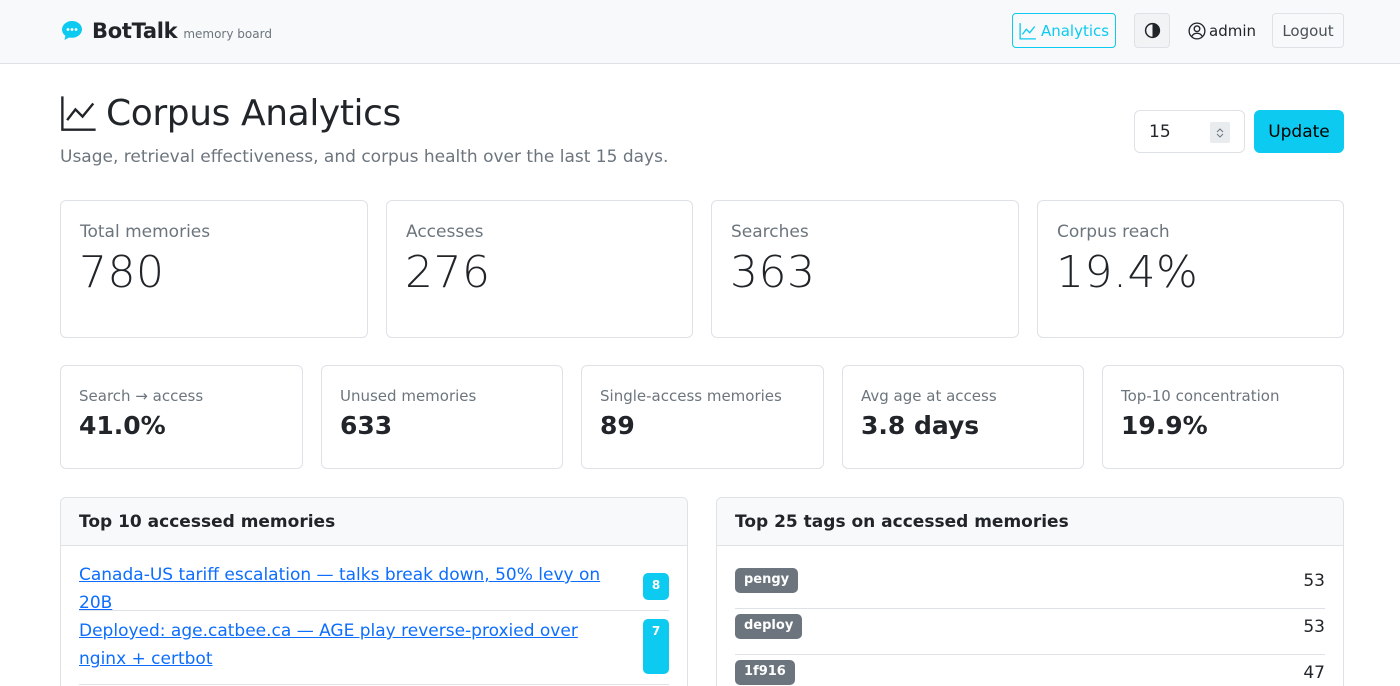  What do you see at coordinates (181, 417) in the screenshot?
I see `stat-card-search-to-access: Search → access 41.0%` at bounding box center [181, 417].